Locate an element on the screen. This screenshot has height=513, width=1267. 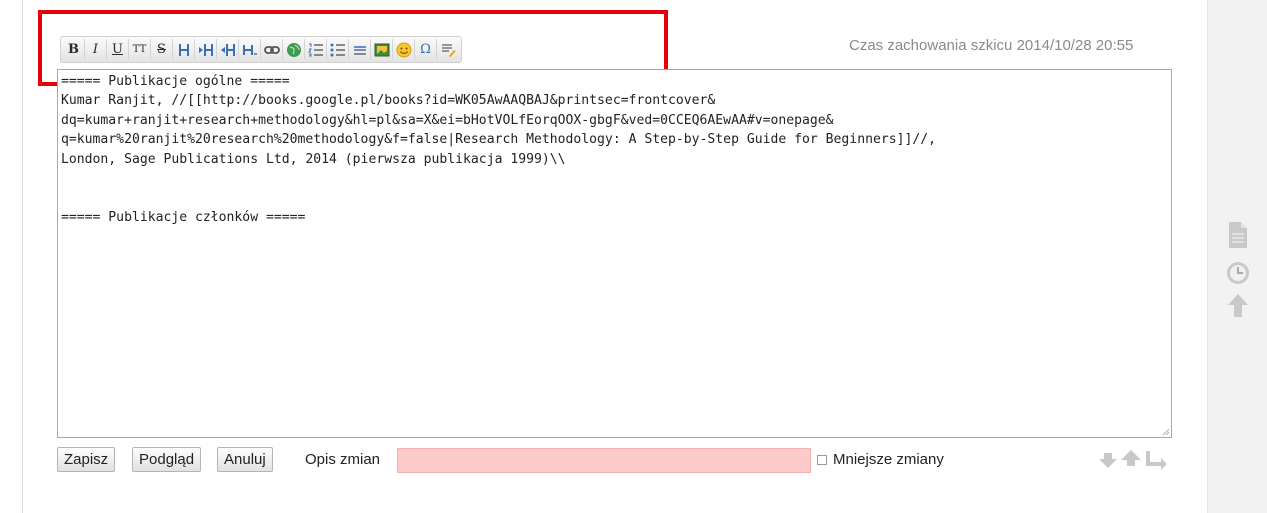
left-border is located at coordinates (22, 256).